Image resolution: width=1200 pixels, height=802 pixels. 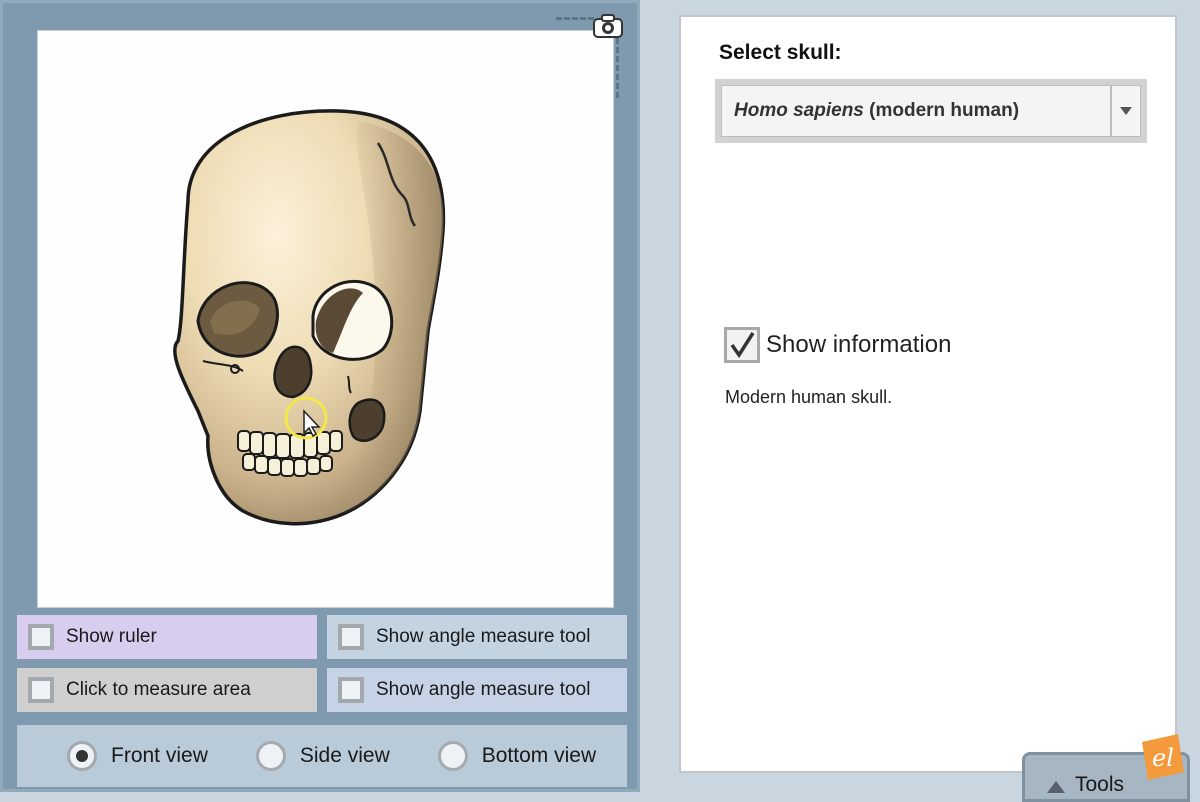 What do you see at coordinates (351, 637) in the screenshot?
I see `angle-tool-1-box` at bounding box center [351, 637].